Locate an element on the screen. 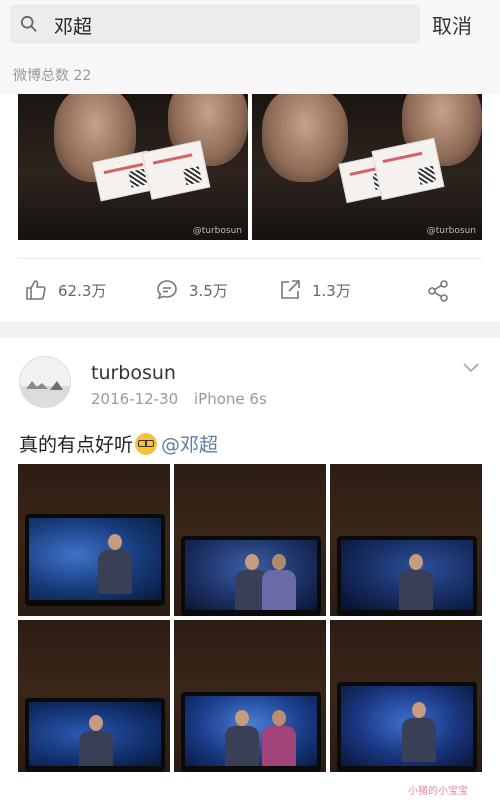 Image resolution: width=500 pixels, height=806 pixels. divider is located at coordinates (250, 258).